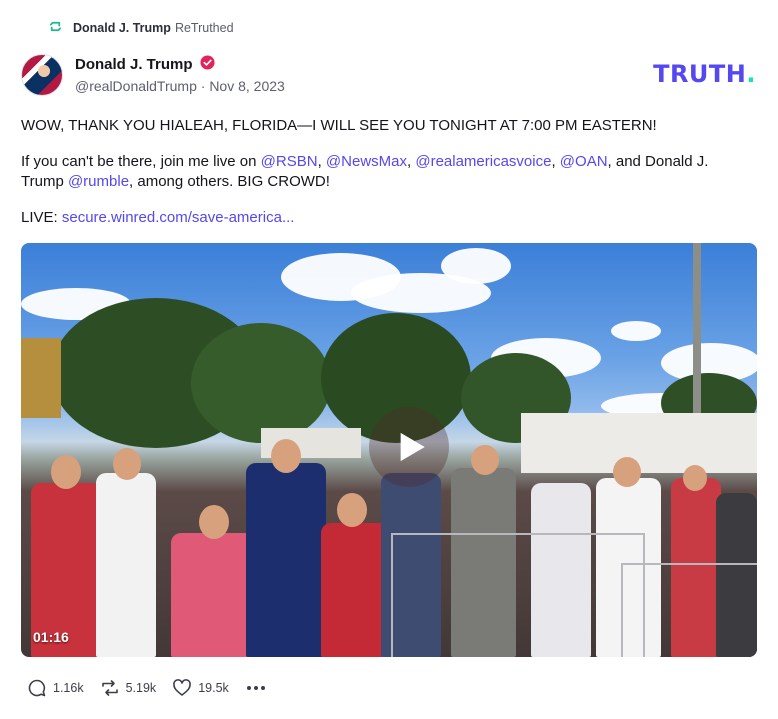 This screenshot has width=778, height=719. What do you see at coordinates (141, 688) in the screenshot?
I see `retruth-count: 5.19k` at bounding box center [141, 688].